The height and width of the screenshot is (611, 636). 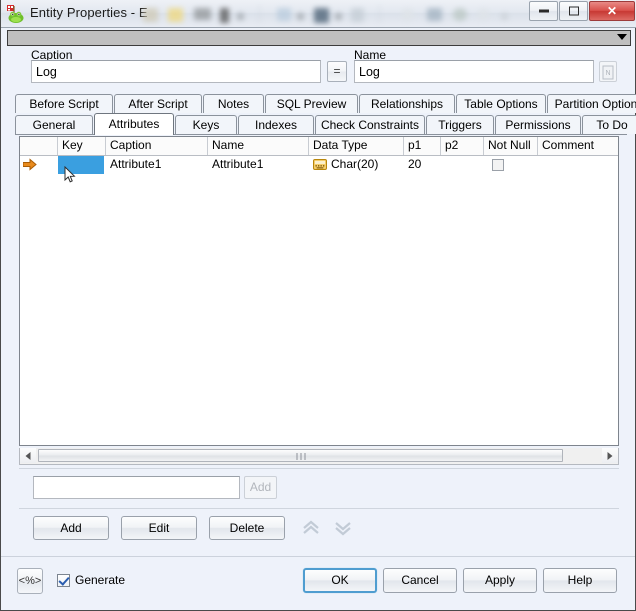 I want to click on edit-button: Edit, so click(x=159, y=528).